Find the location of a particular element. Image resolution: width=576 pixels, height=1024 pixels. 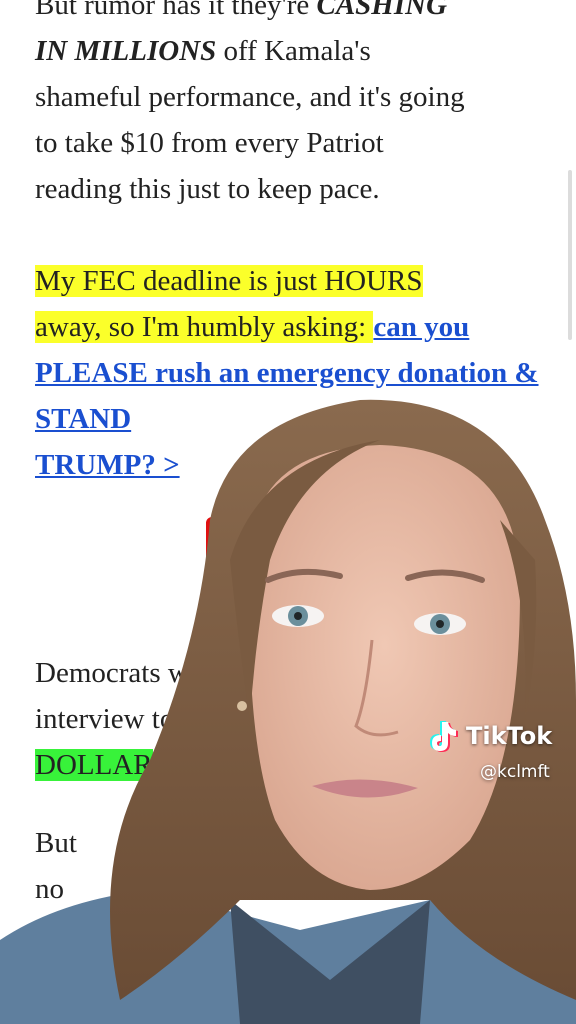

tiktok-brand-text: TikTok is located at coordinates (509, 736).